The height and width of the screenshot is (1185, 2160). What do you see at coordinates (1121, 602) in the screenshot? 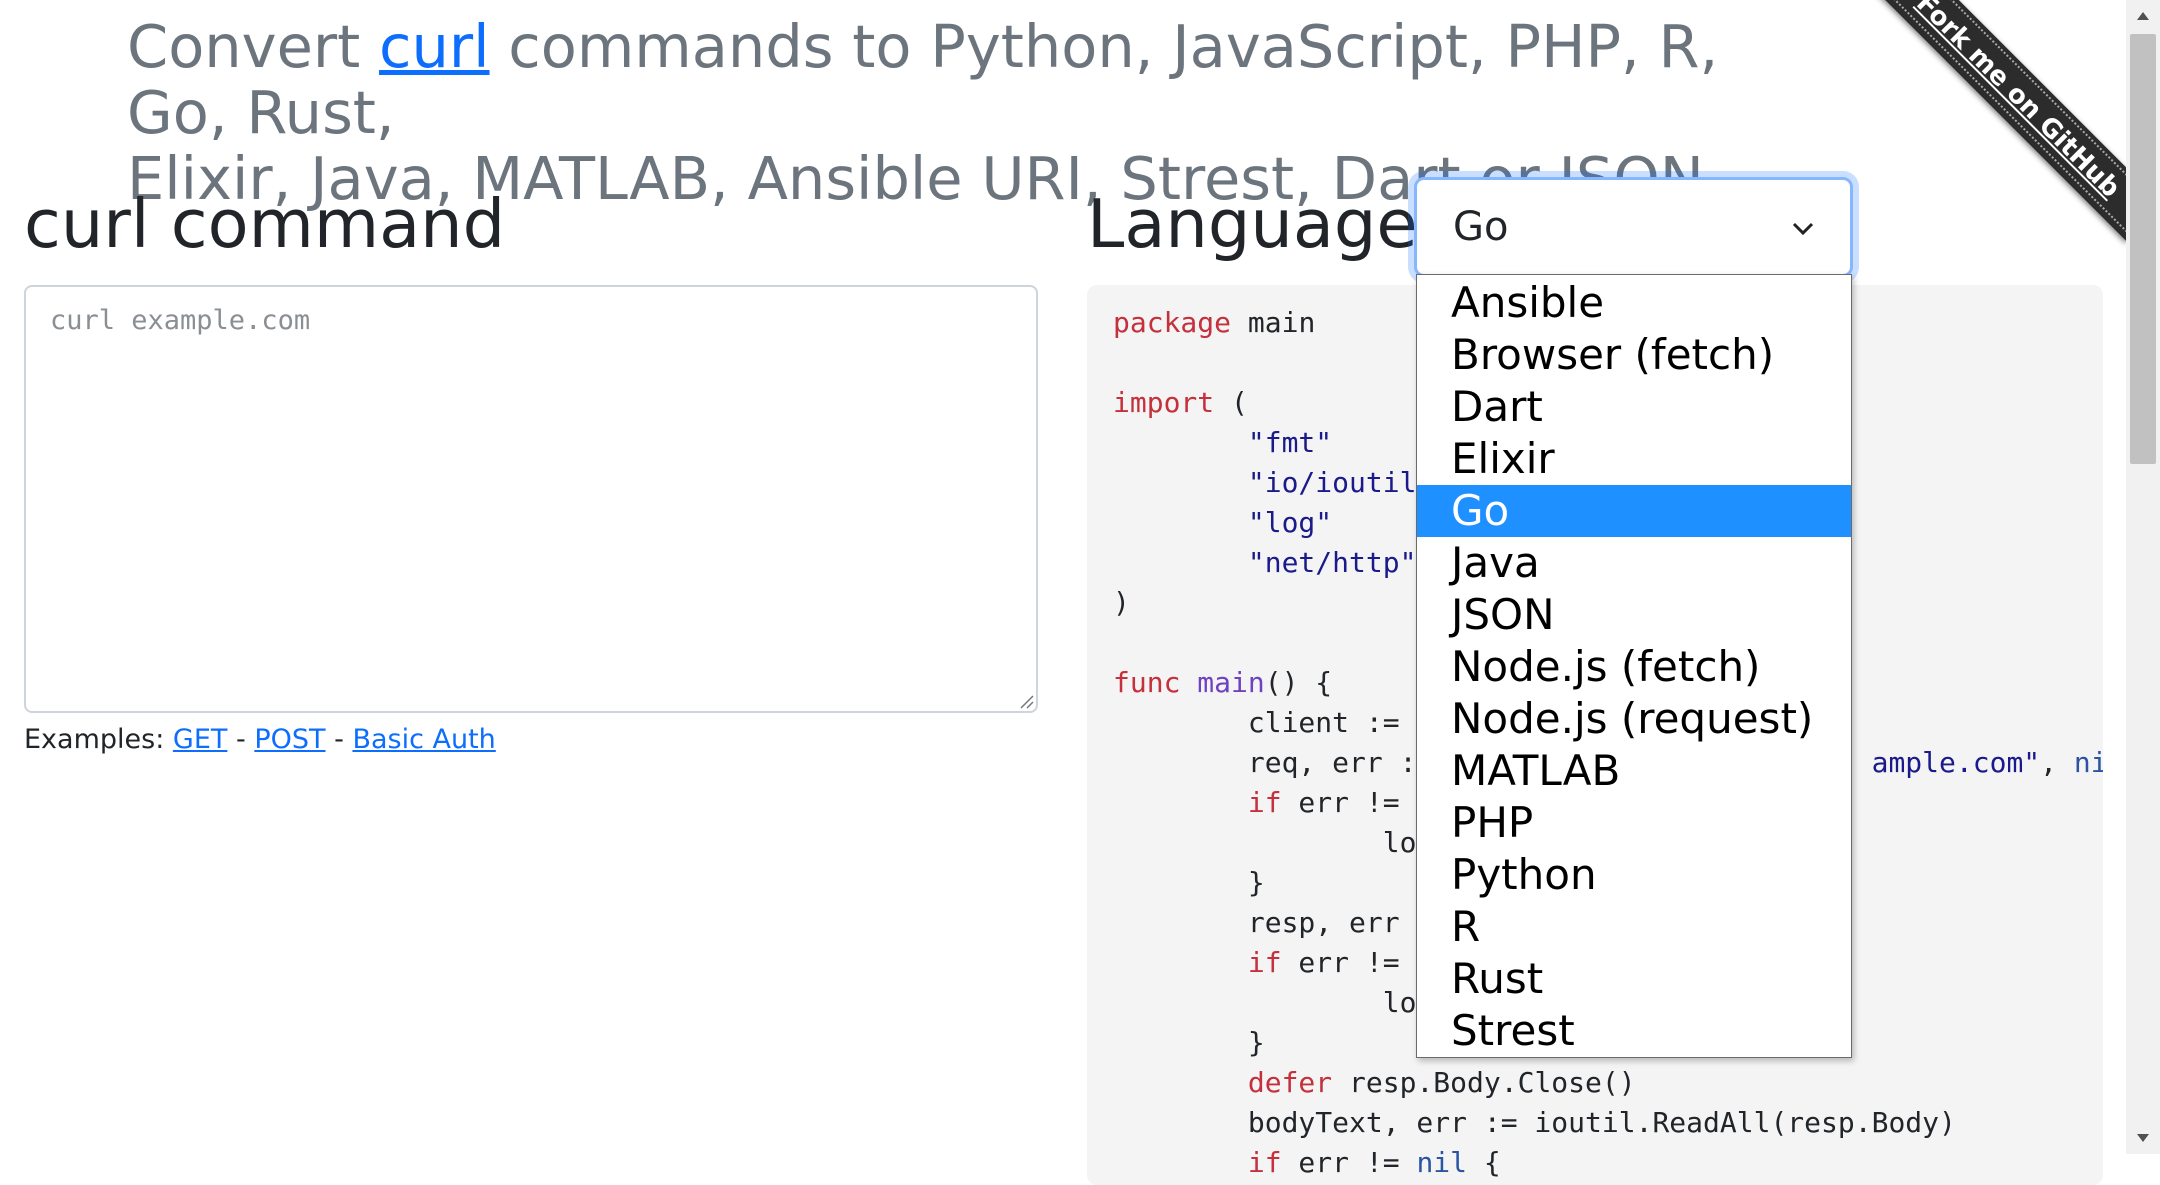
I see `code-line: )` at bounding box center [1121, 602].